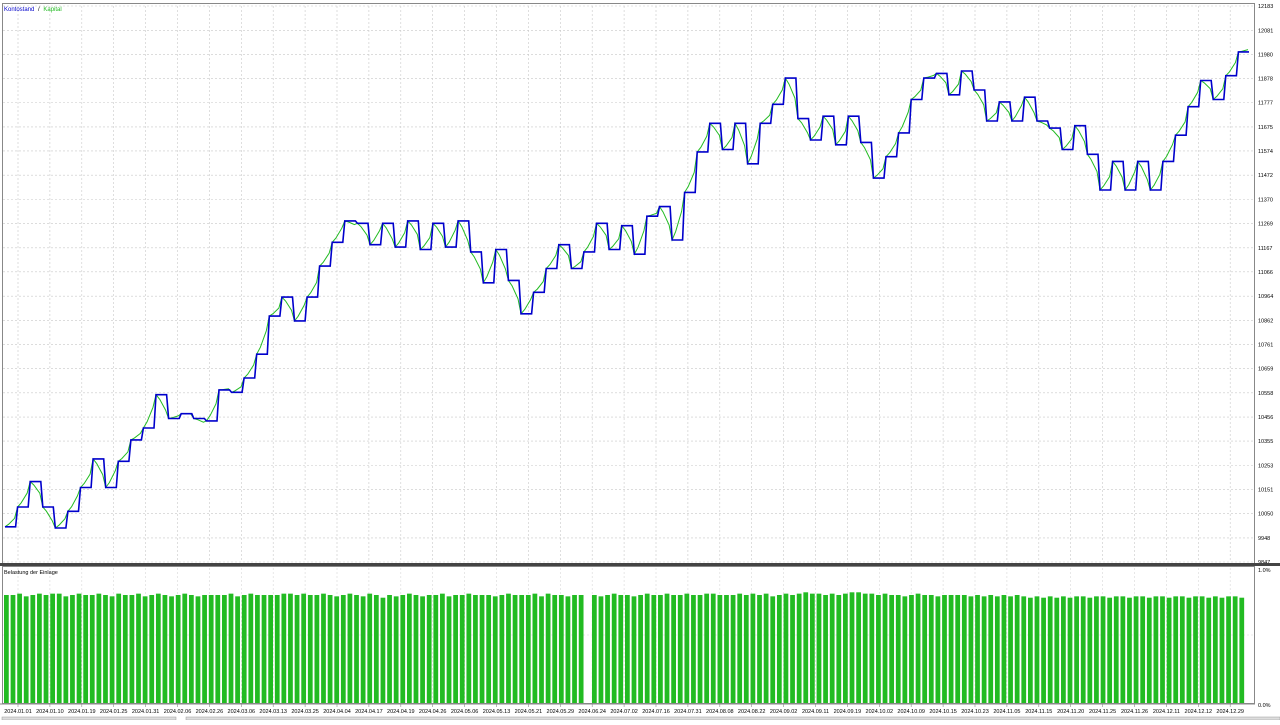 This screenshot has width=1280, height=725. I want to click on x-tick-label: 2024.05.06, so click(465, 712).